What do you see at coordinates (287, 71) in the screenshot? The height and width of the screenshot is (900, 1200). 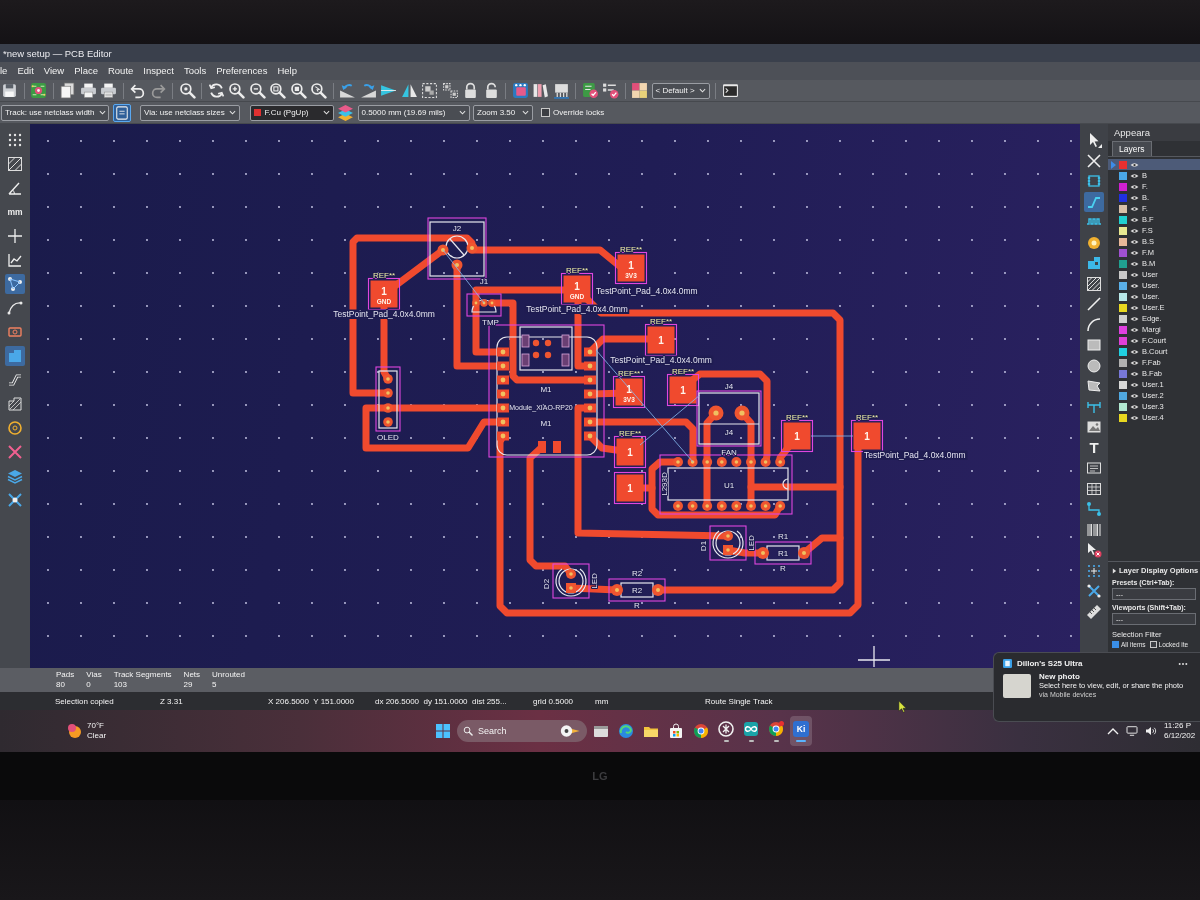 I see `menu-item: Help` at bounding box center [287, 71].